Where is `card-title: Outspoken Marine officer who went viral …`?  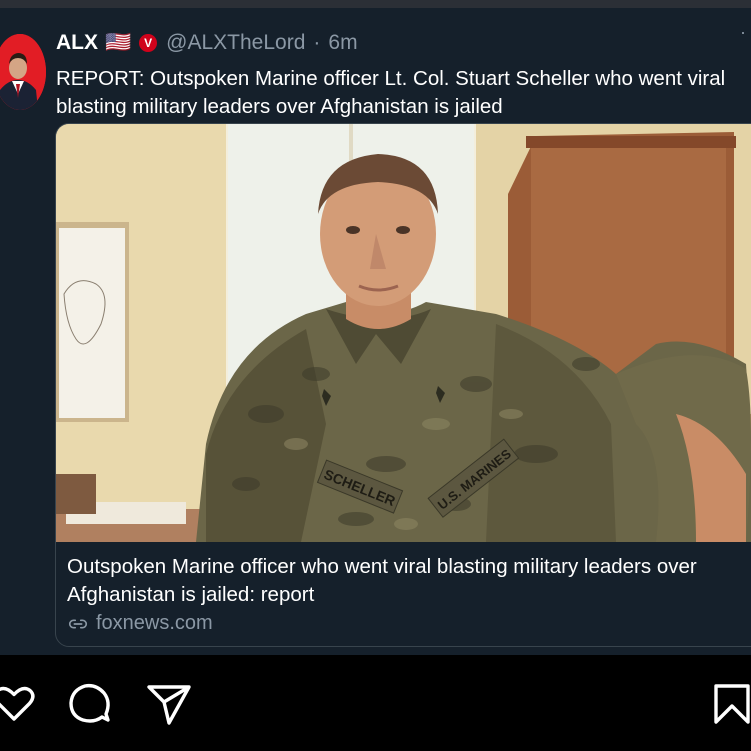
card-title: Outspoken Marine officer who went viral … is located at coordinates (409, 581).